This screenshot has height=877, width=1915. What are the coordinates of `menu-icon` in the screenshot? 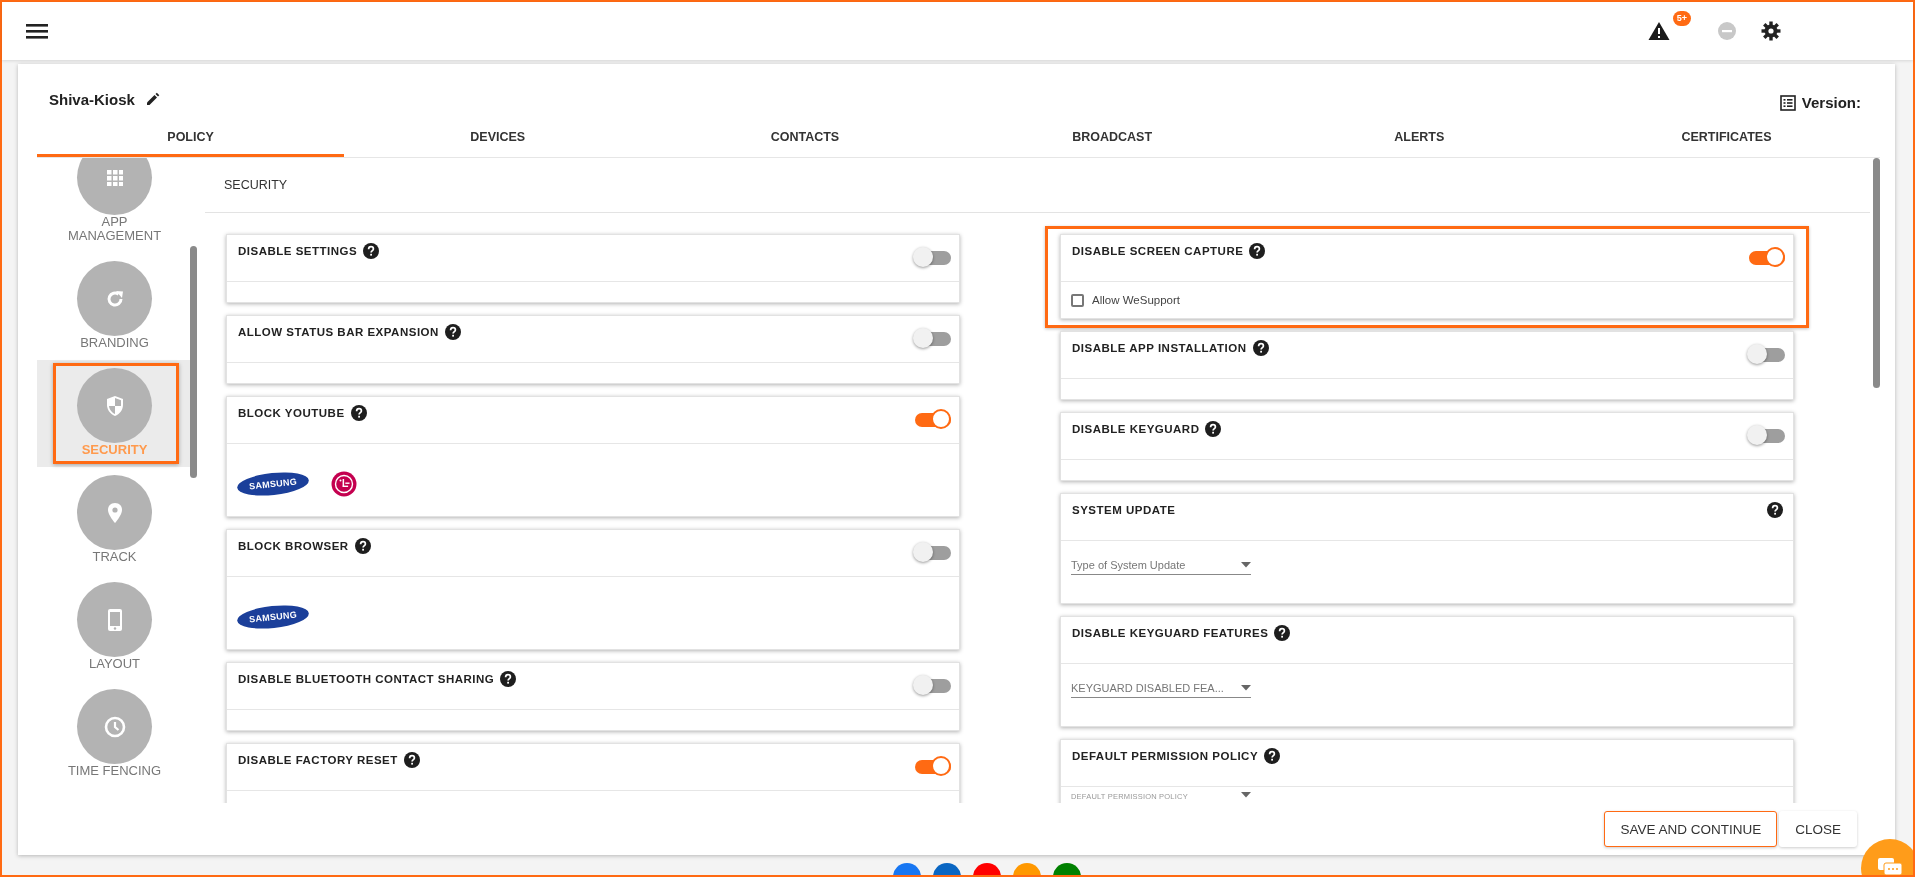 It's located at (37, 31).